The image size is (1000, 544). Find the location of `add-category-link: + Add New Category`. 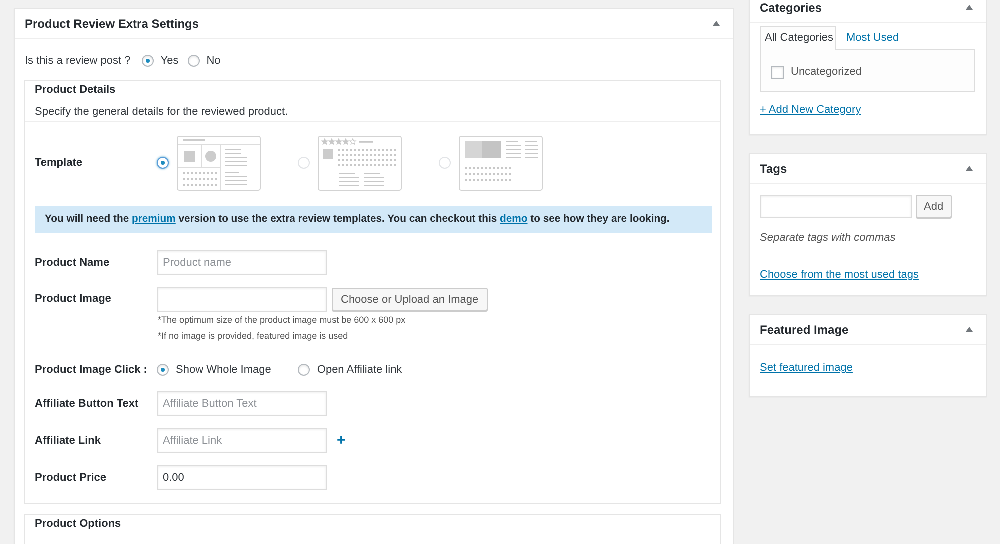

add-category-link: + Add New Category is located at coordinates (811, 110).